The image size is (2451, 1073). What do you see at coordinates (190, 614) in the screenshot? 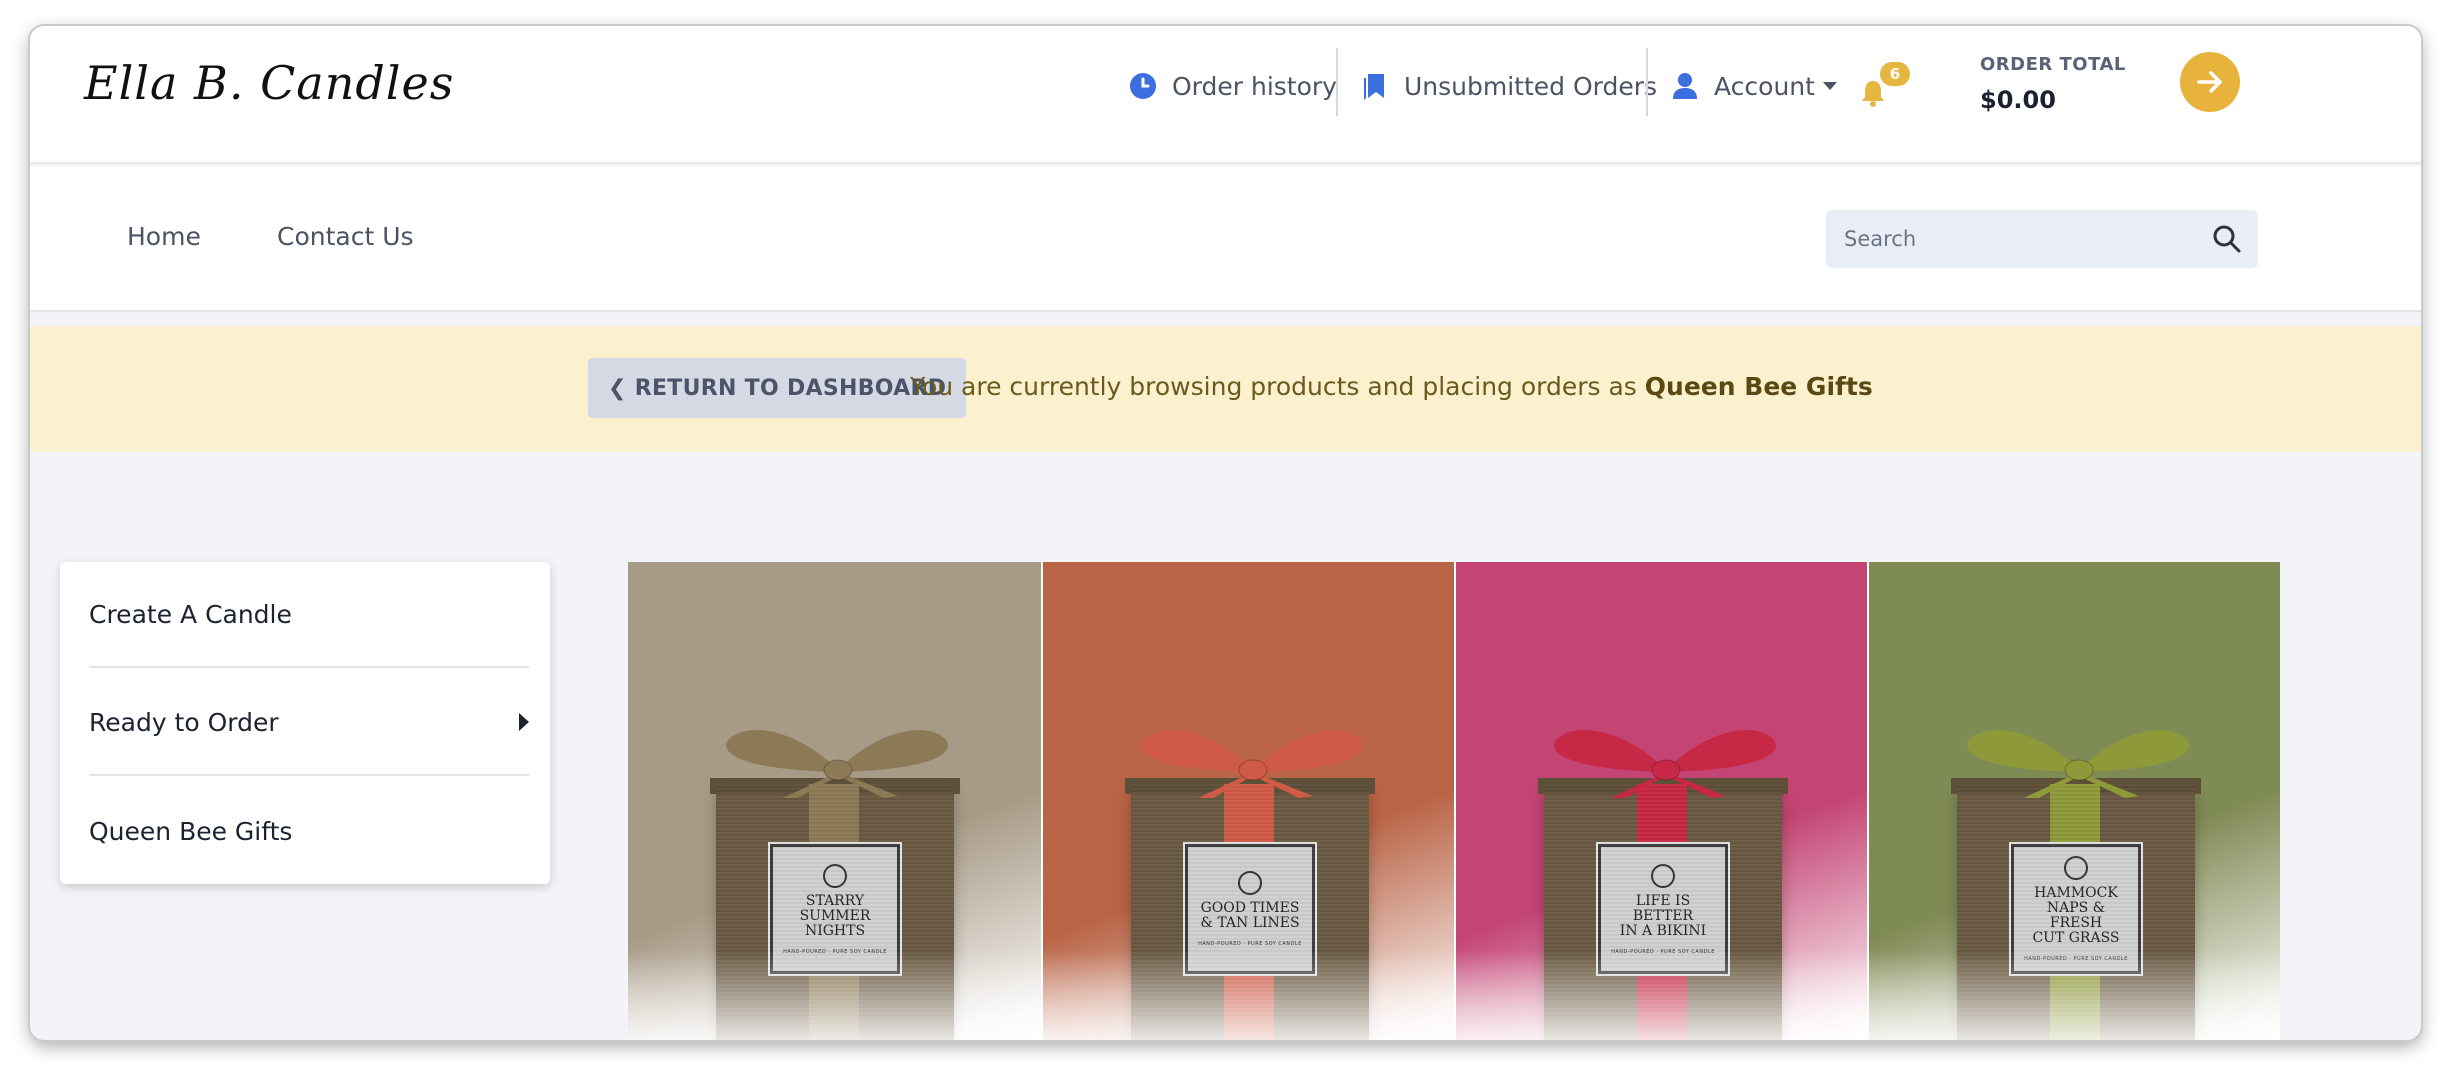
I see `sidebar-item-label: Create A Candle` at bounding box center [190, 614].